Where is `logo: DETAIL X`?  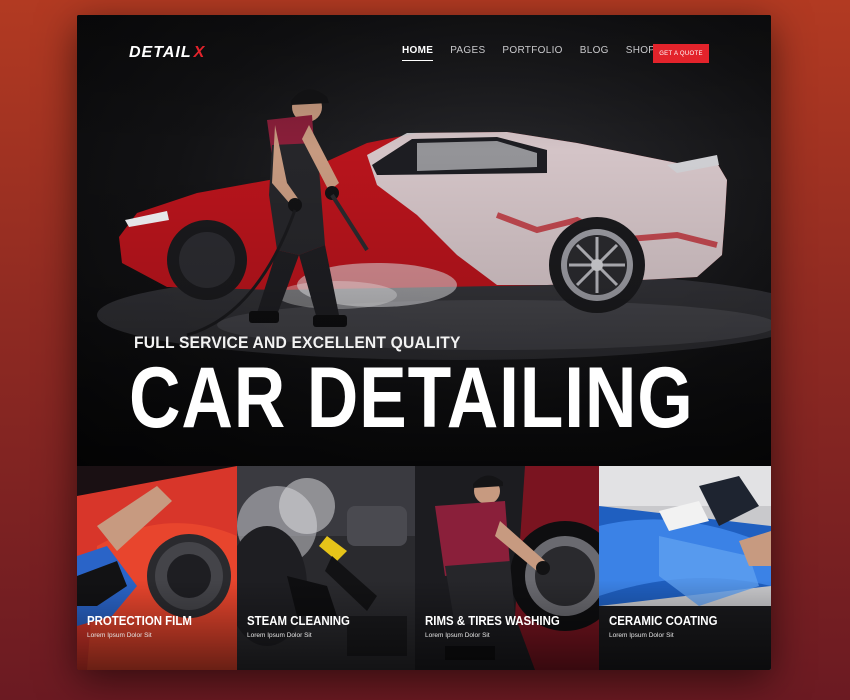
logo: DETAIL X is located at coordinates (167, 53).